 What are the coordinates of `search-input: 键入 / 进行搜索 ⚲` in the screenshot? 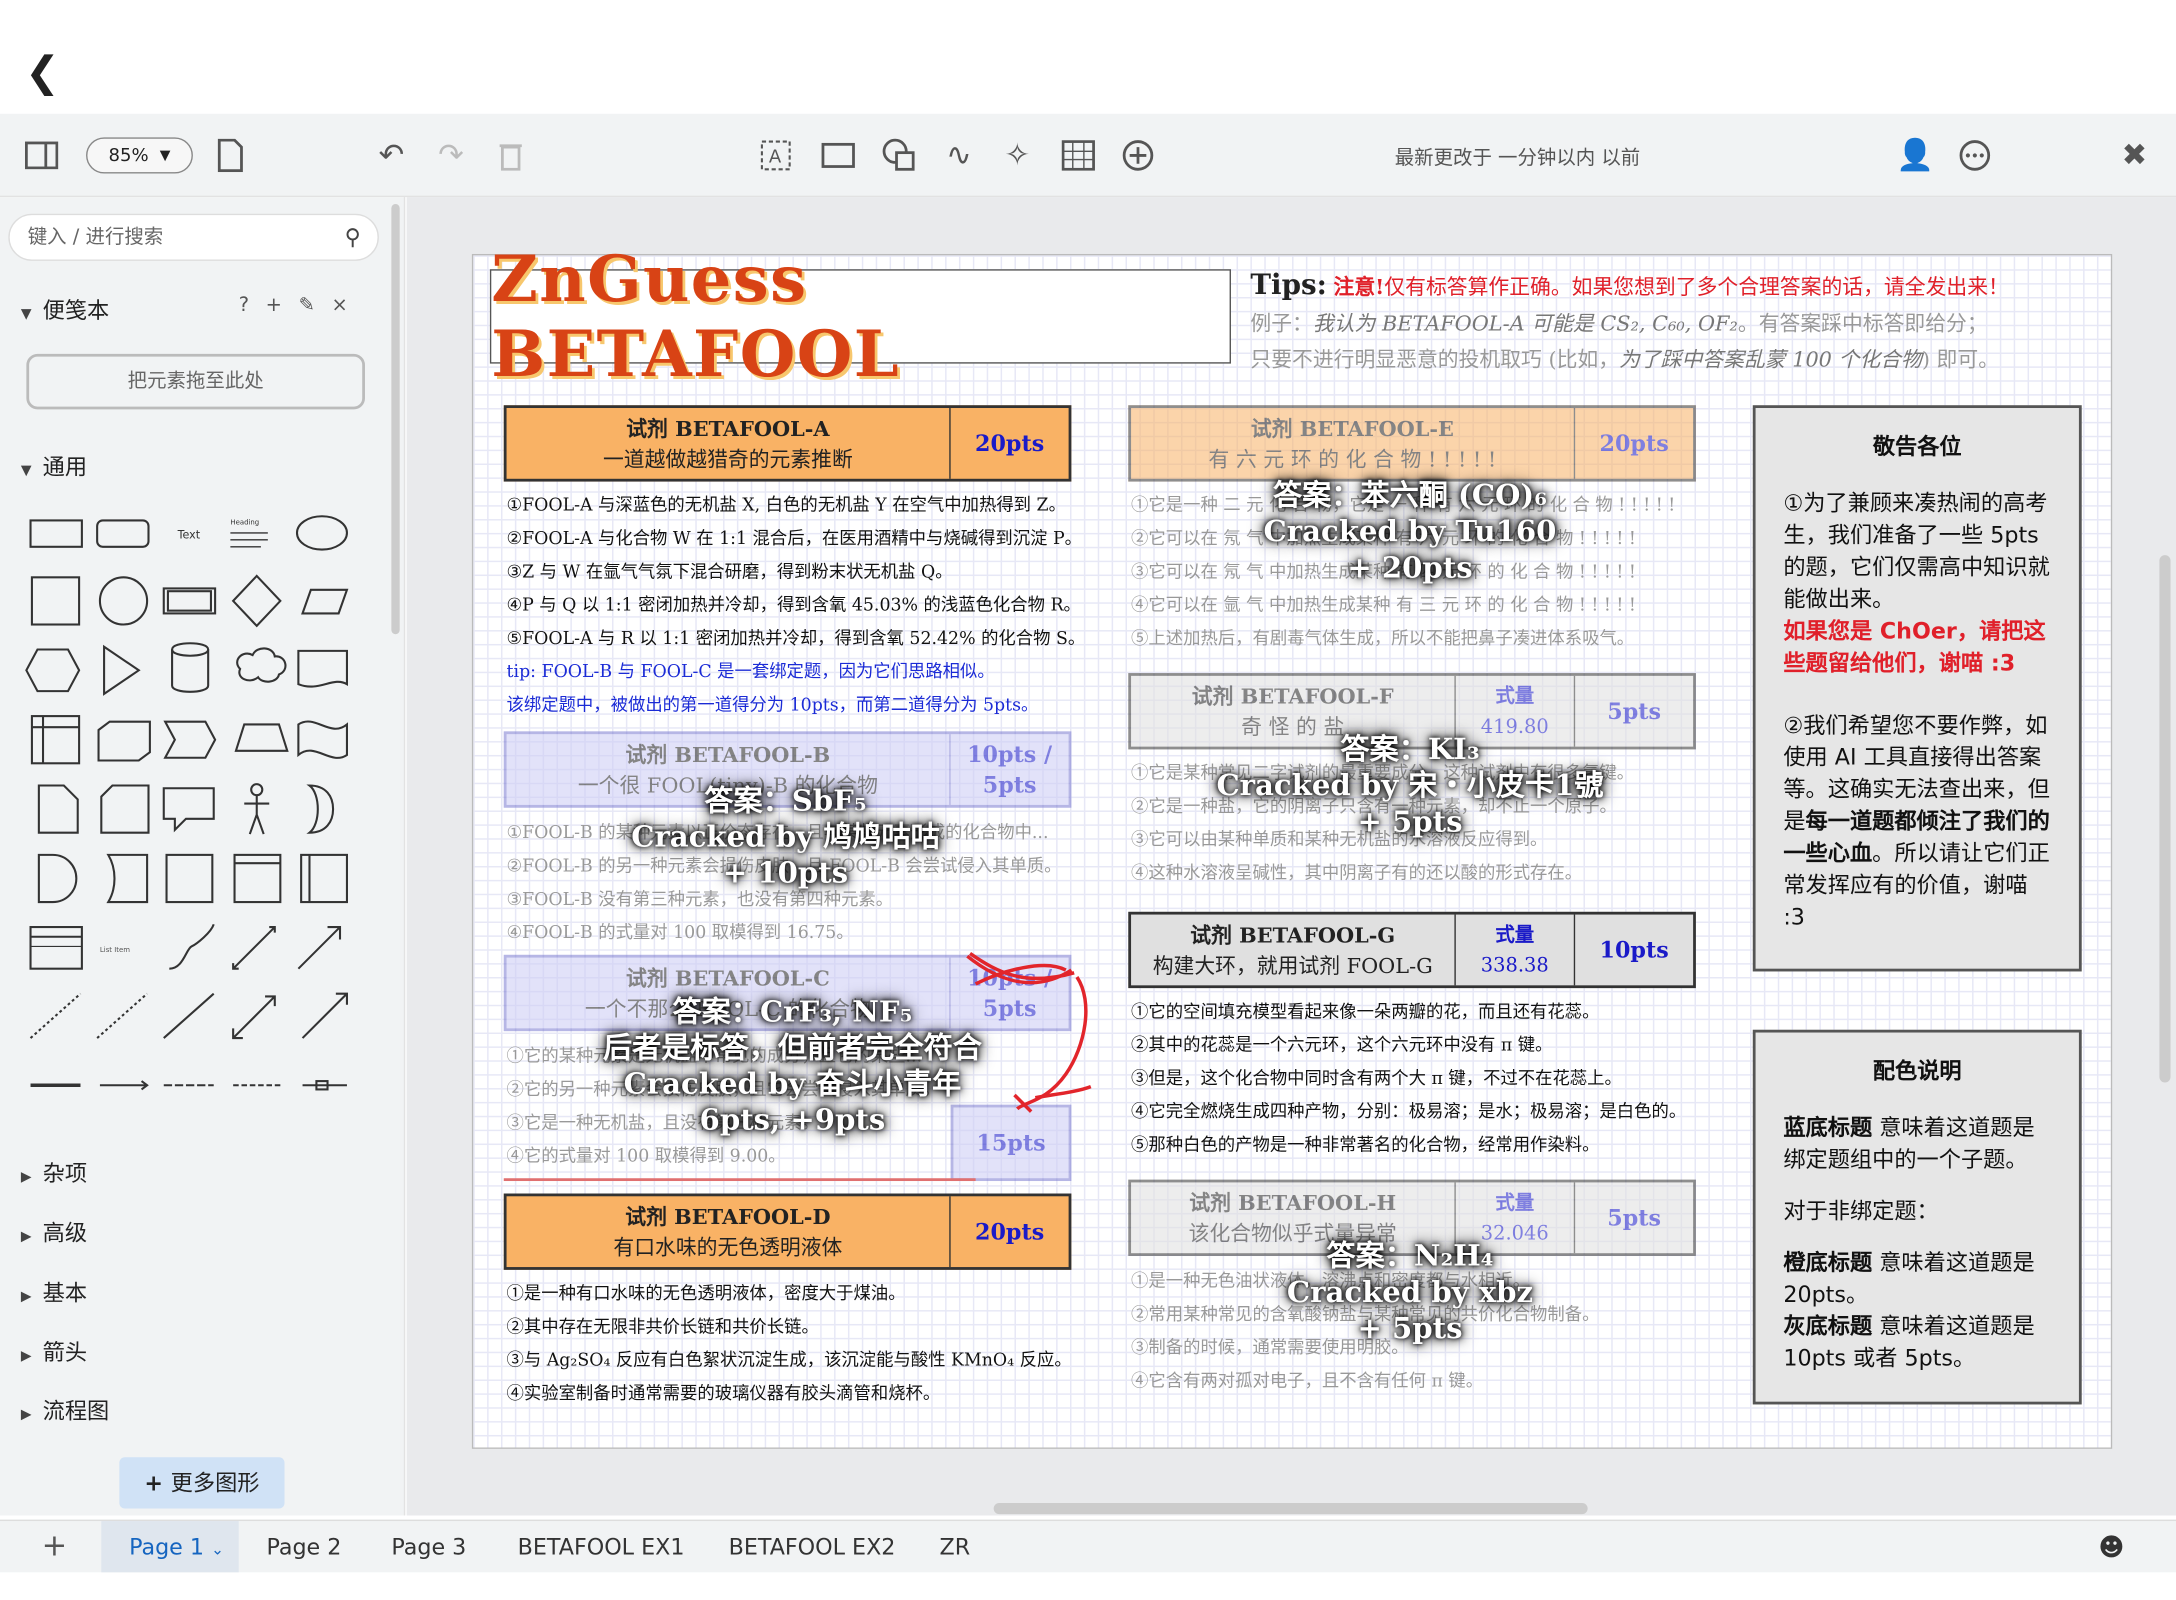 It's located at (193, 237).